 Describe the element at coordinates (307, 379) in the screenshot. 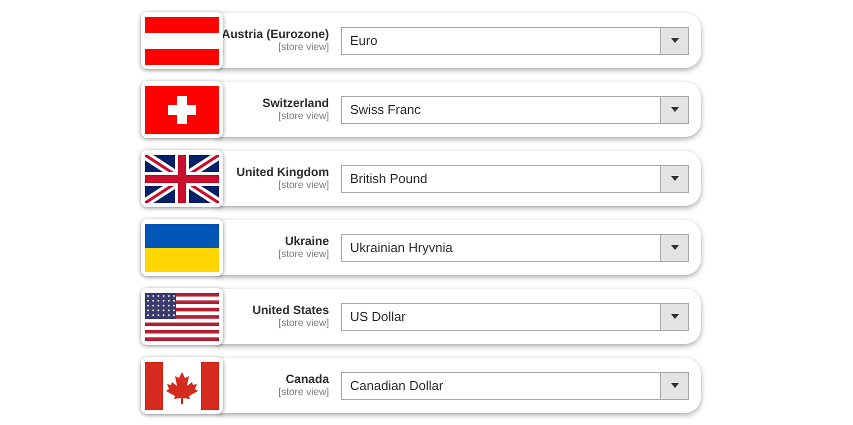

I see `store-name: Canada` at that location.